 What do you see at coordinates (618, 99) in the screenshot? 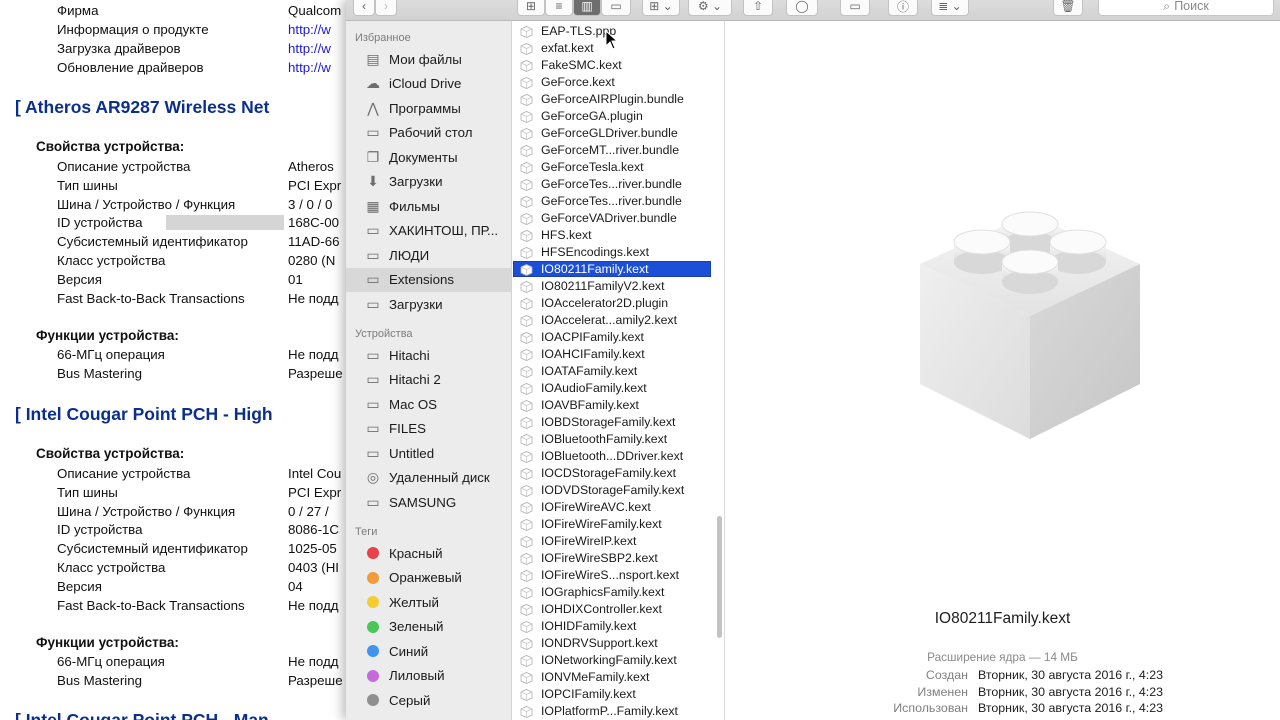
I see `file-row: GeForceAIRPlugin.bundle` at bounding box center [618, 99].